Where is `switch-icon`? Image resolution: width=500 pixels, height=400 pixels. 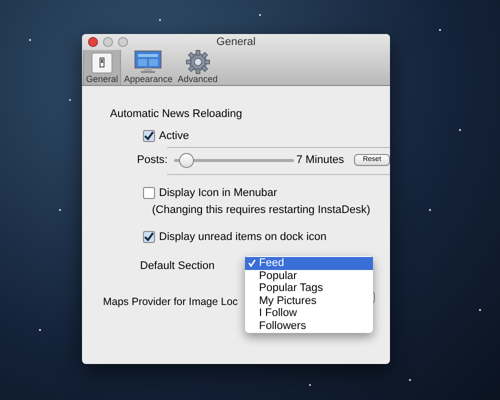 switch-icon is located at coordinates (102, 63).